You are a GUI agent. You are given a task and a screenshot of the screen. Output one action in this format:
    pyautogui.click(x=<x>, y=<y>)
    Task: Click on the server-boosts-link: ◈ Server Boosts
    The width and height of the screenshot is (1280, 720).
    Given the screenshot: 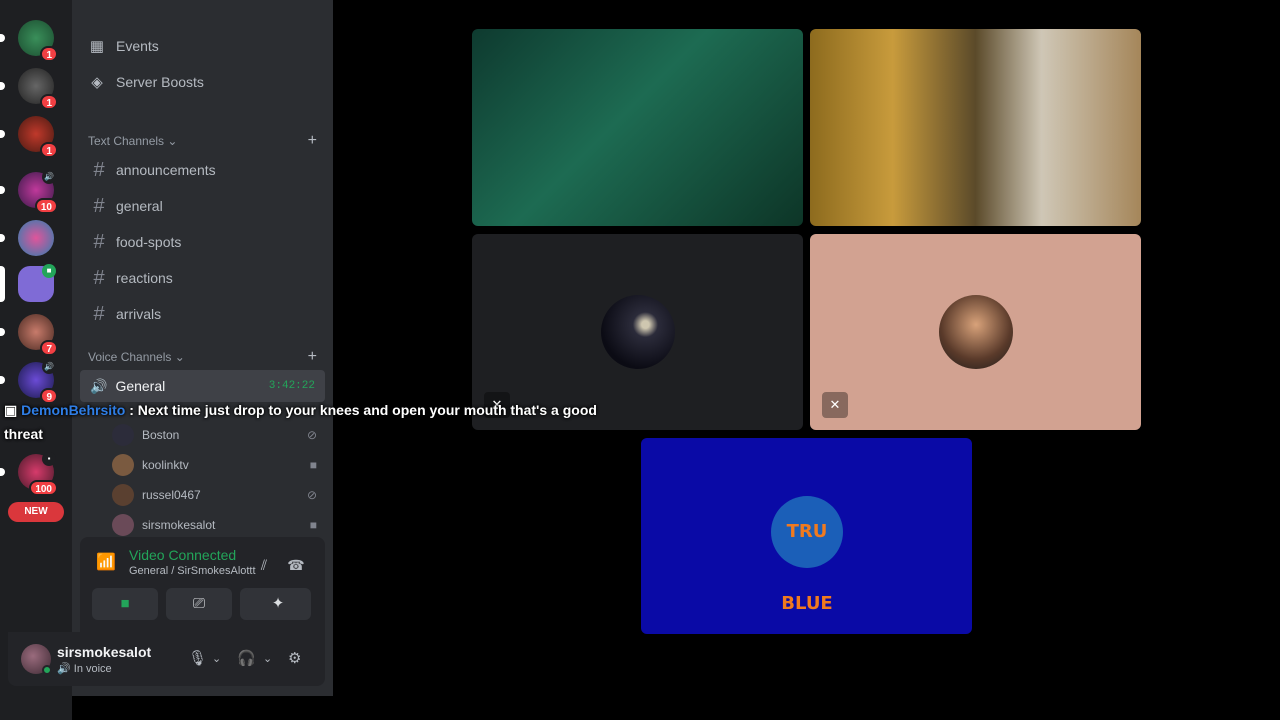 What is the action you would take?
    pyautogui.click(x=146, y=82)
    